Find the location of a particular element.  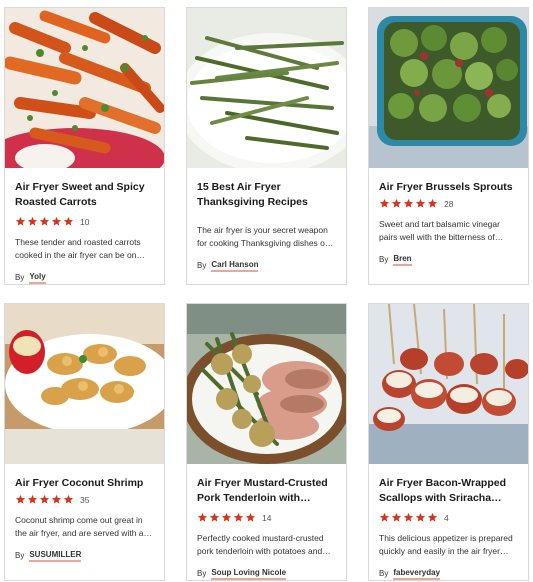

rating: 35 is located at coordinates (85, 499).